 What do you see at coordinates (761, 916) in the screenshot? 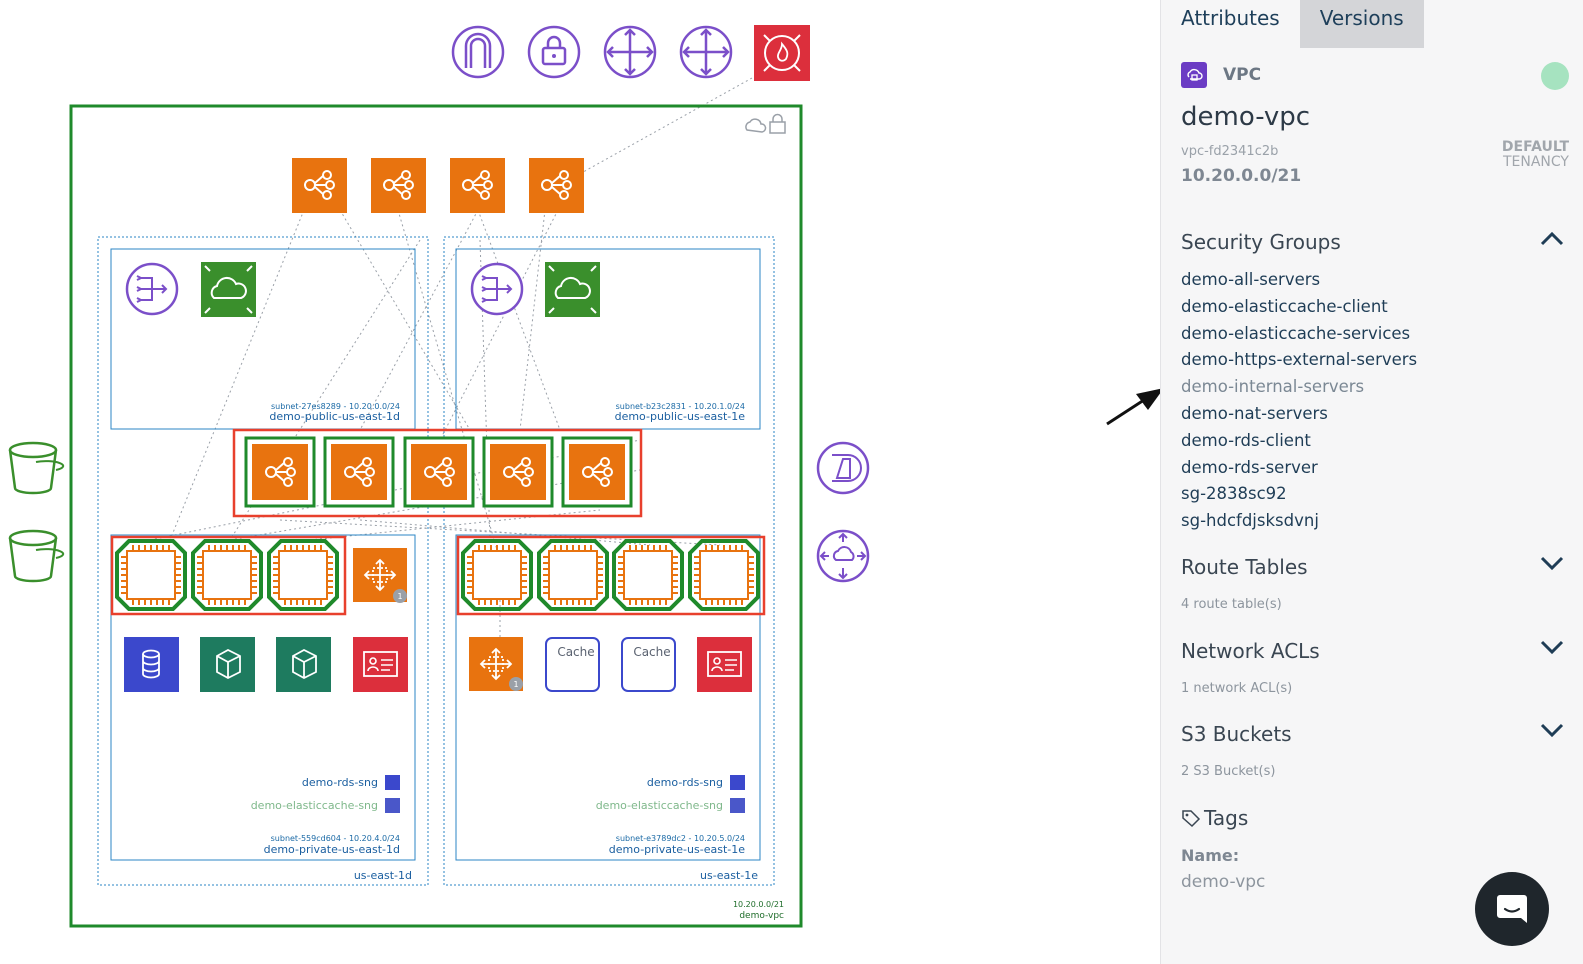
I see `vpc-name-label: demo-vpc` at bounding box center [761, 916].